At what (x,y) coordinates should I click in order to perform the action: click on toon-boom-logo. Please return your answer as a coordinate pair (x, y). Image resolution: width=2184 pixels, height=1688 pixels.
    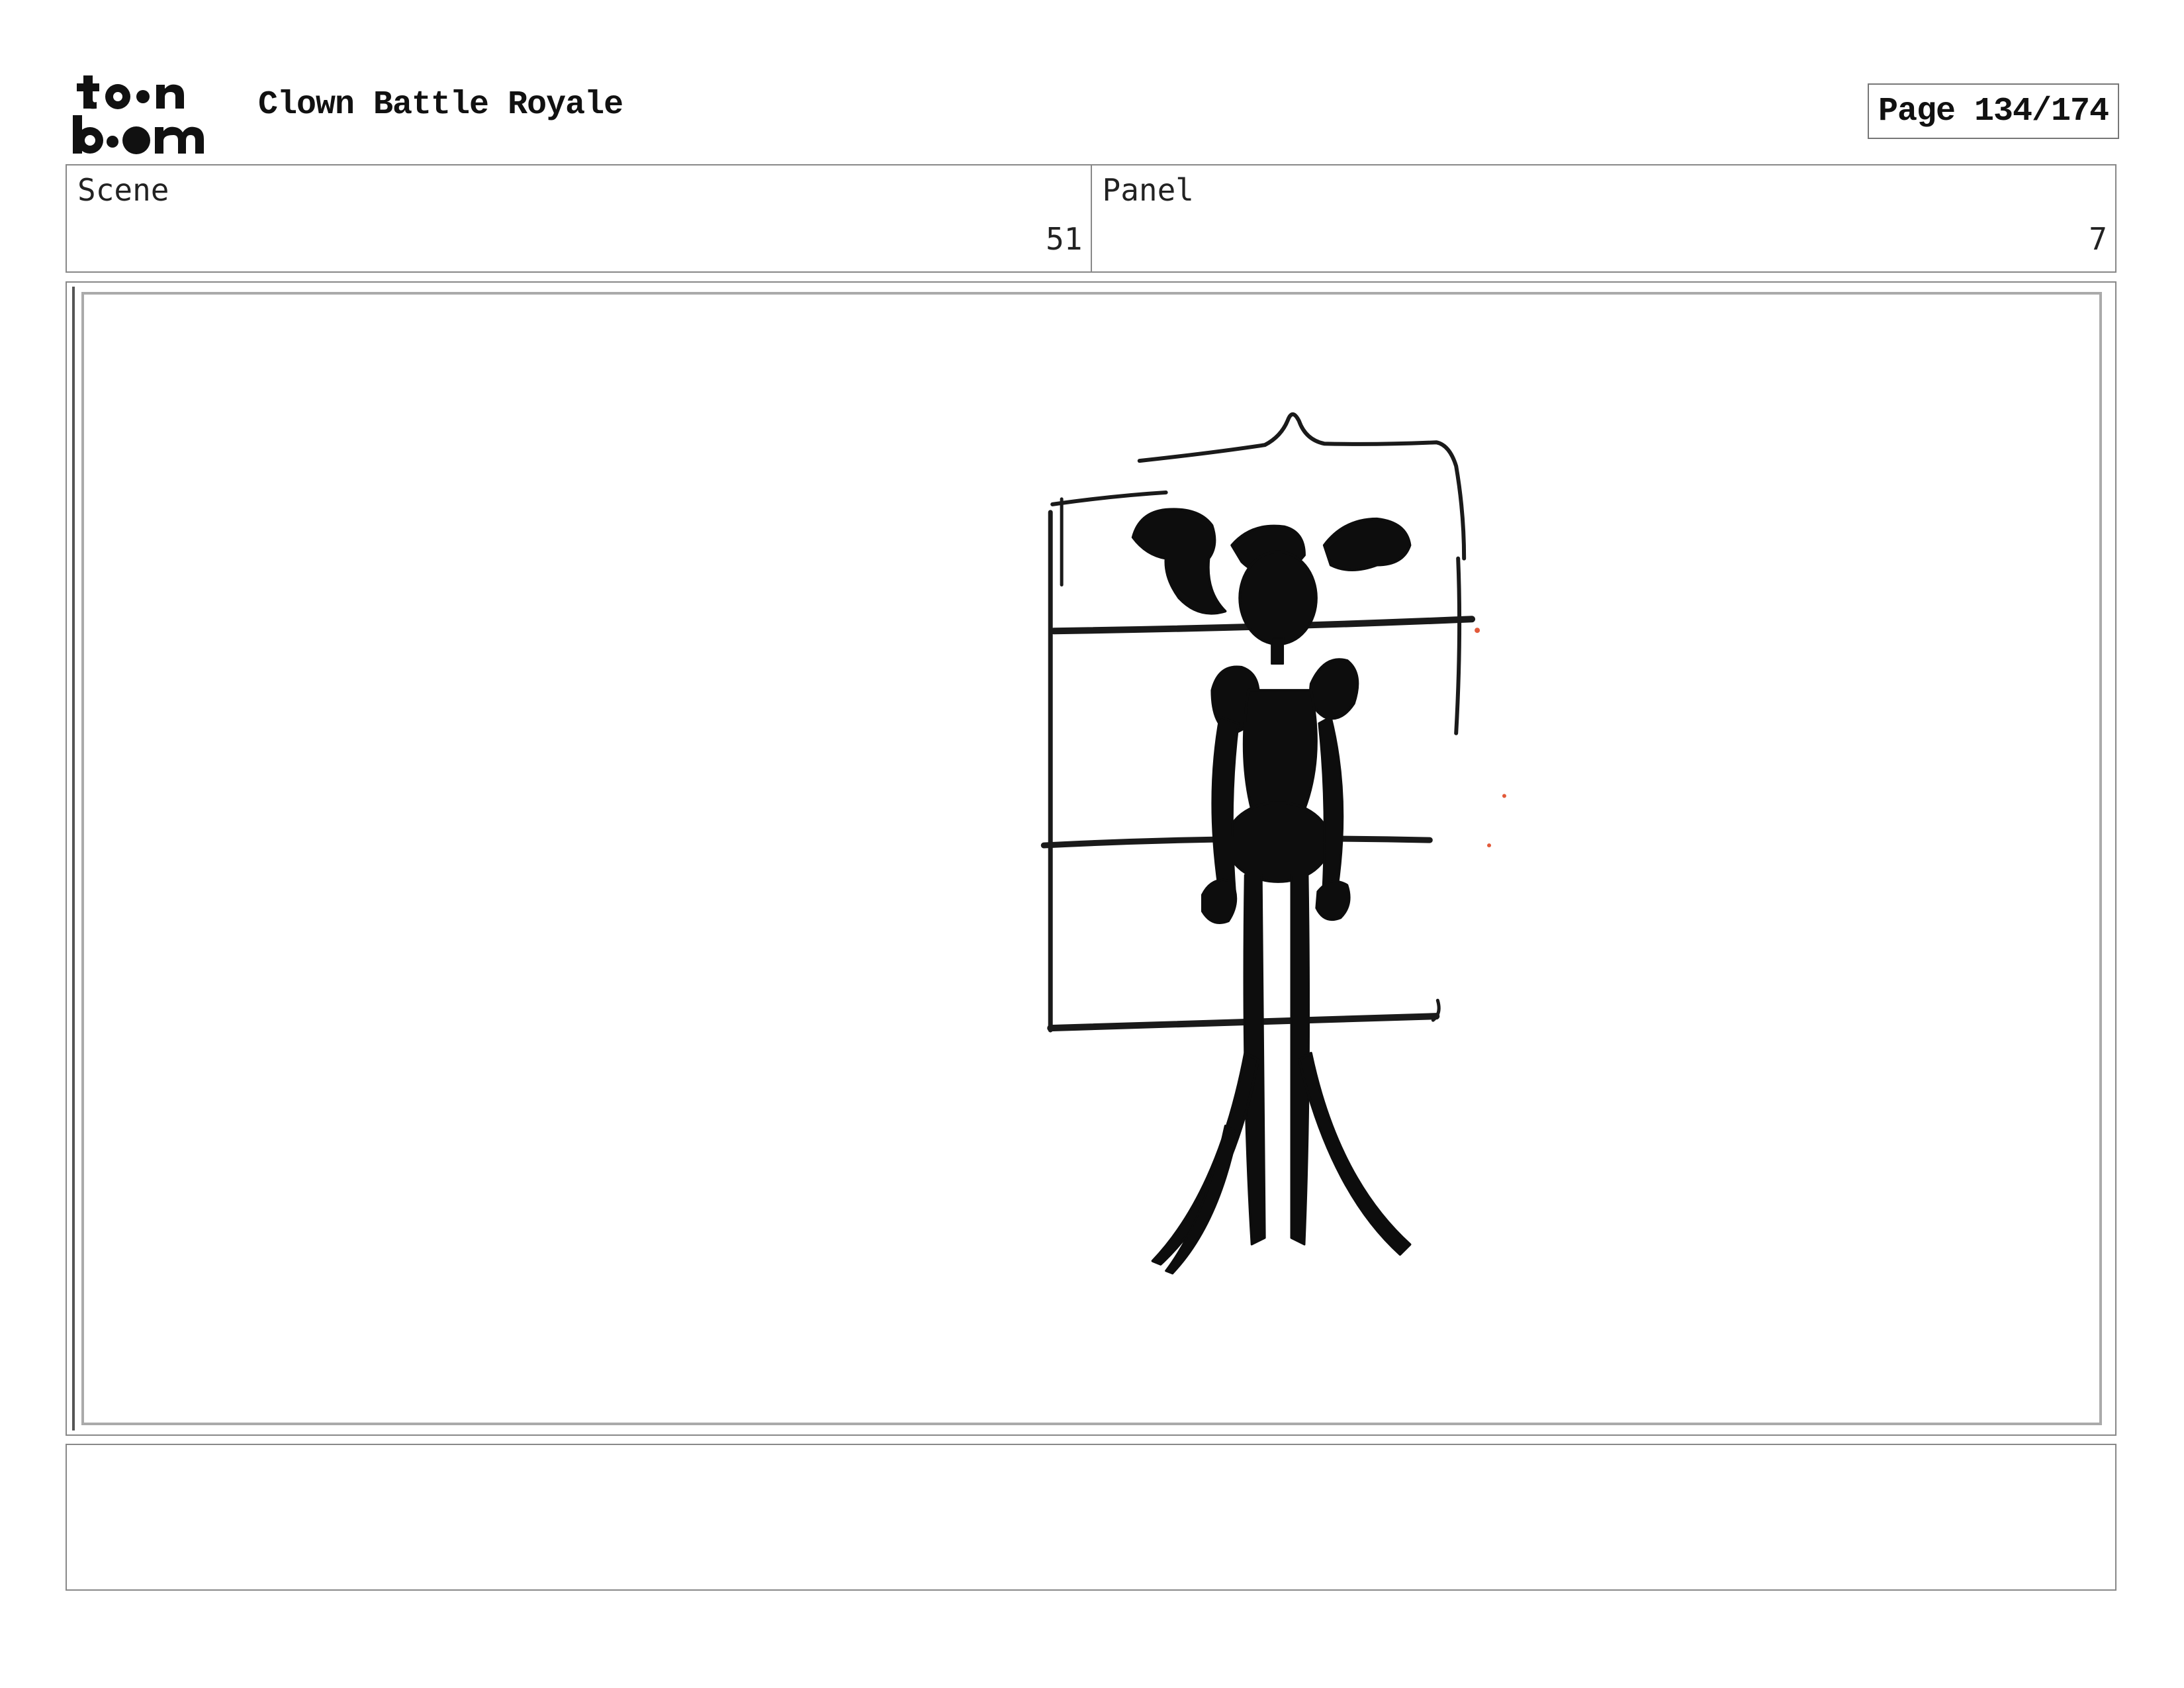
    Looking at the image, I should click on (138, 114).